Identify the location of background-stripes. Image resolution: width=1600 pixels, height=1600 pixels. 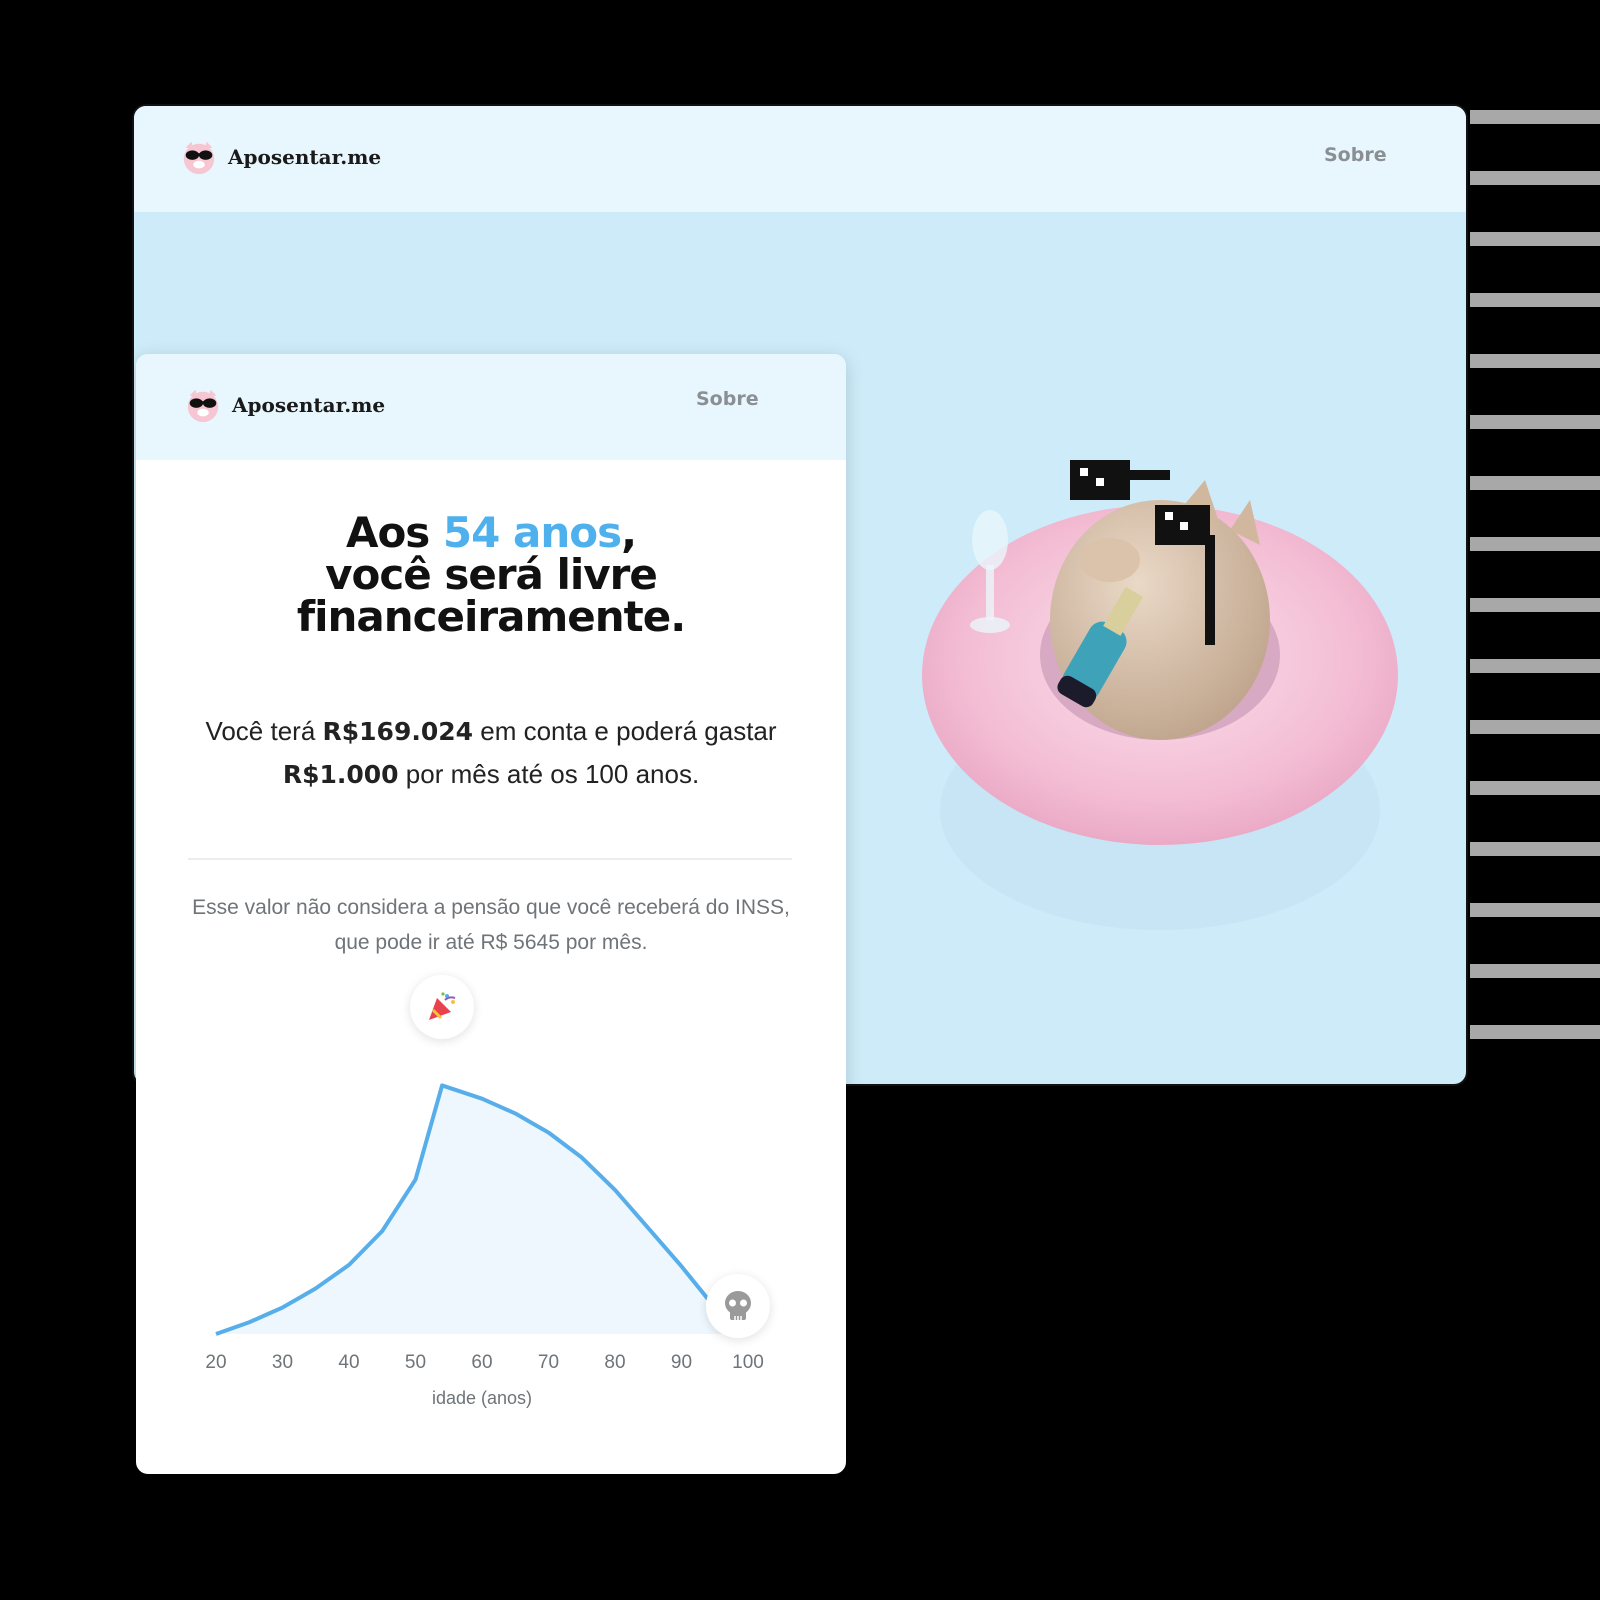
(1535, 585).